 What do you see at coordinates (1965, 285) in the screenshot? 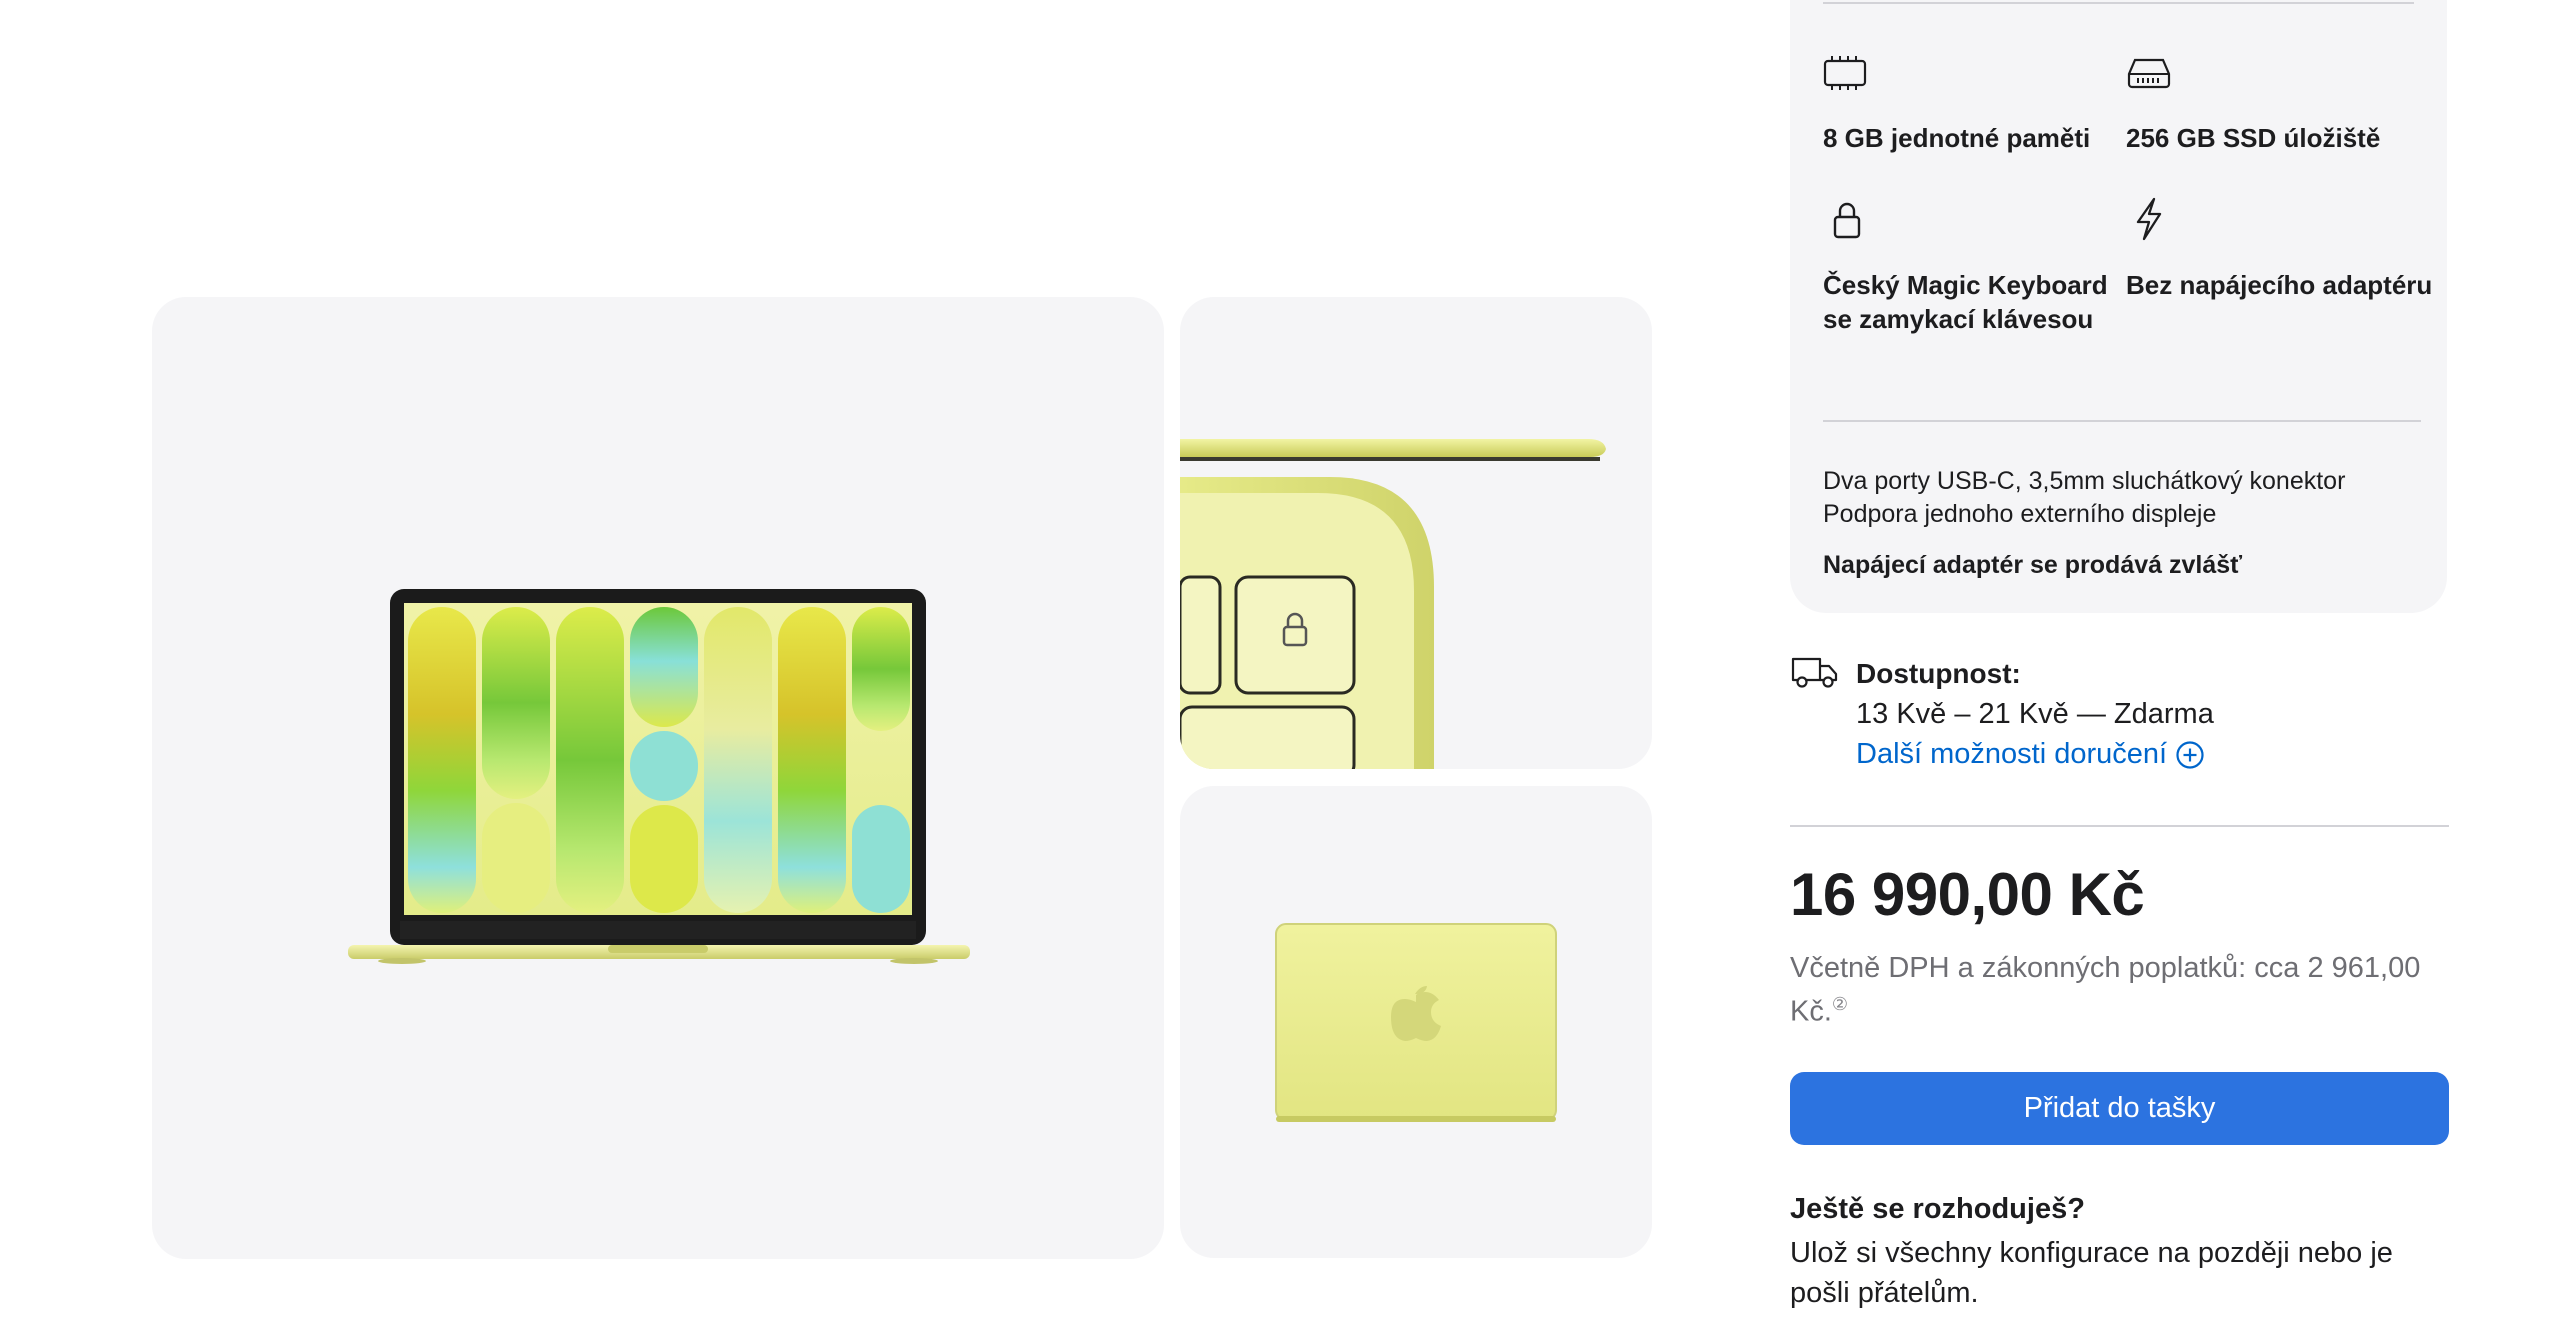
I see `spec-keyboard-line1: Český Magic Keyboard` at bounding box center [1965, 285].